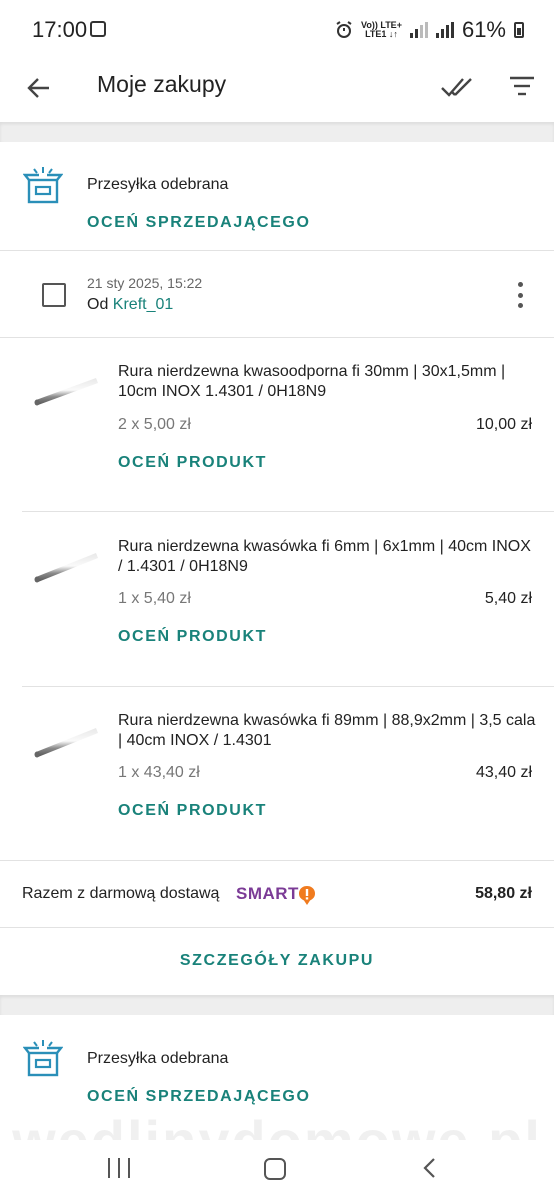 This screenshot has height=1200, width=554. Describe the element at coordinates (503, 772) in the screenshot. I see `product-price: 43,40 zł` at that location.